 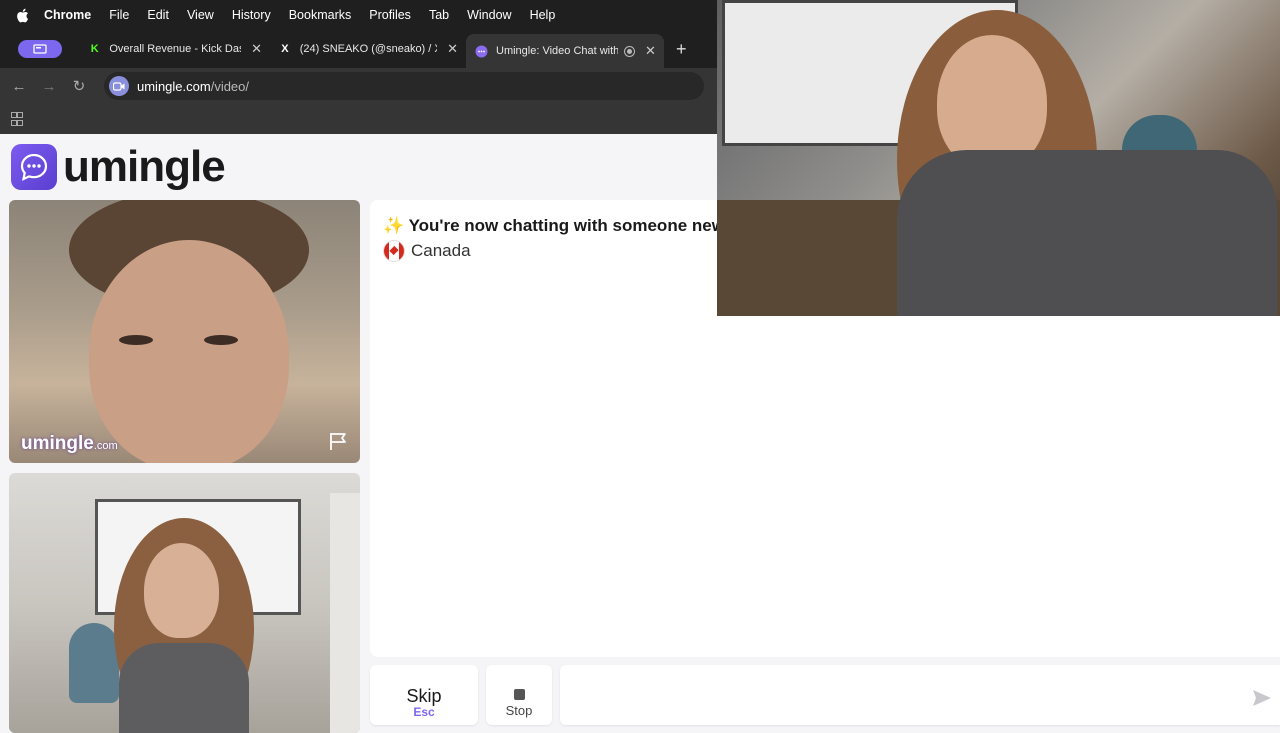 What do you see at coordinates (200, 15) in the screenshot?
I see `menu-view: View` at bounding box center [200, 15].